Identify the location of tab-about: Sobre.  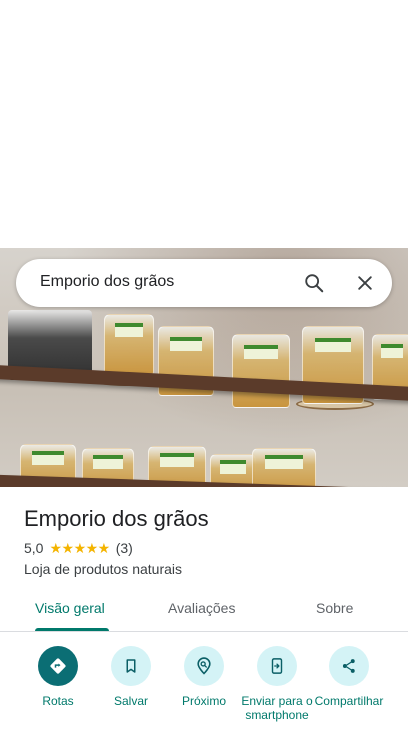
(334, 608).